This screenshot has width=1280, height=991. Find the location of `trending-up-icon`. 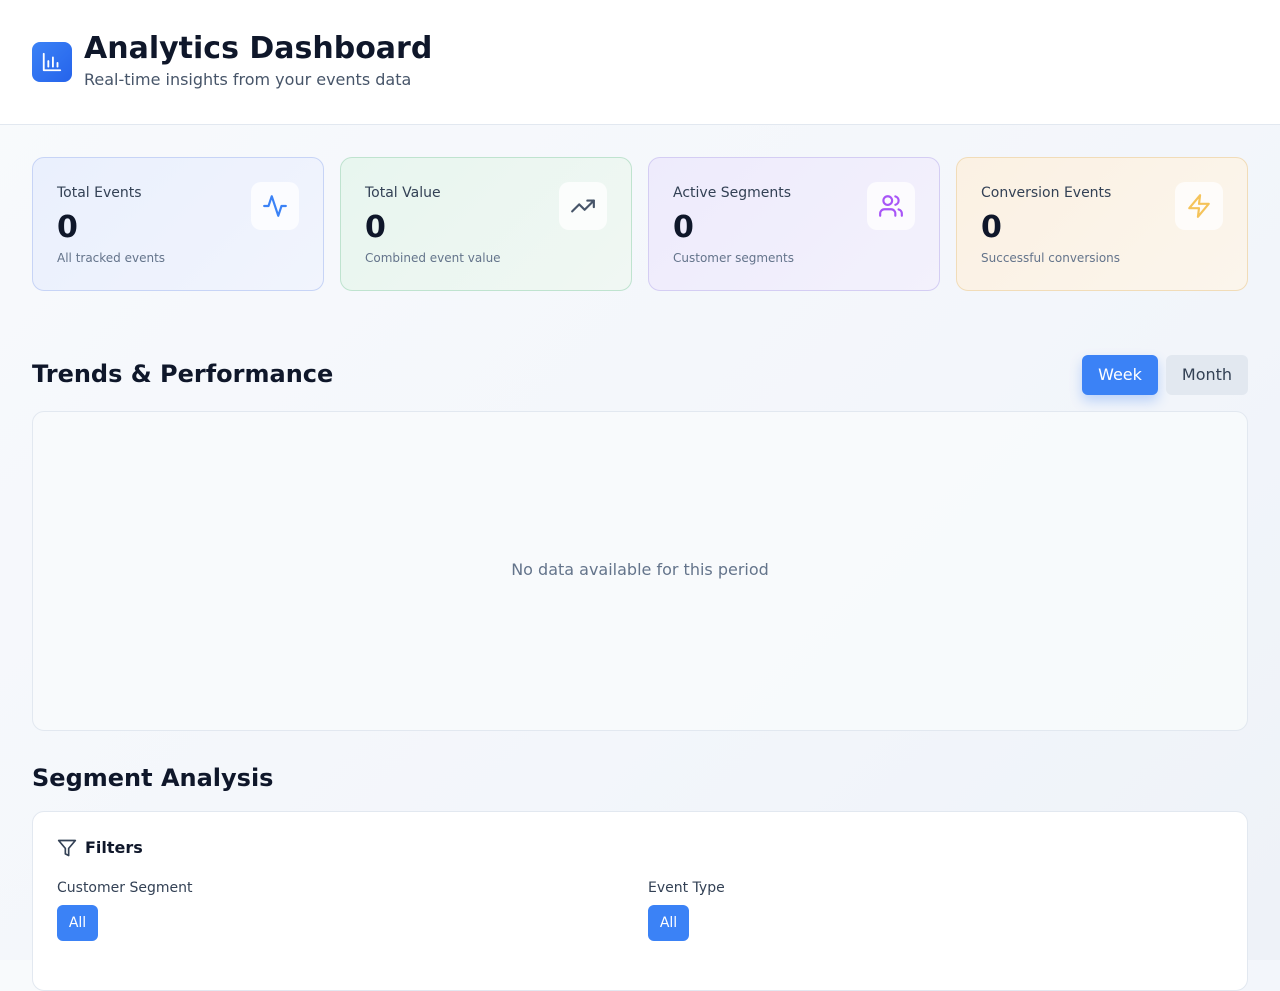

trending-up-icon is located at coordinates (583, 206).